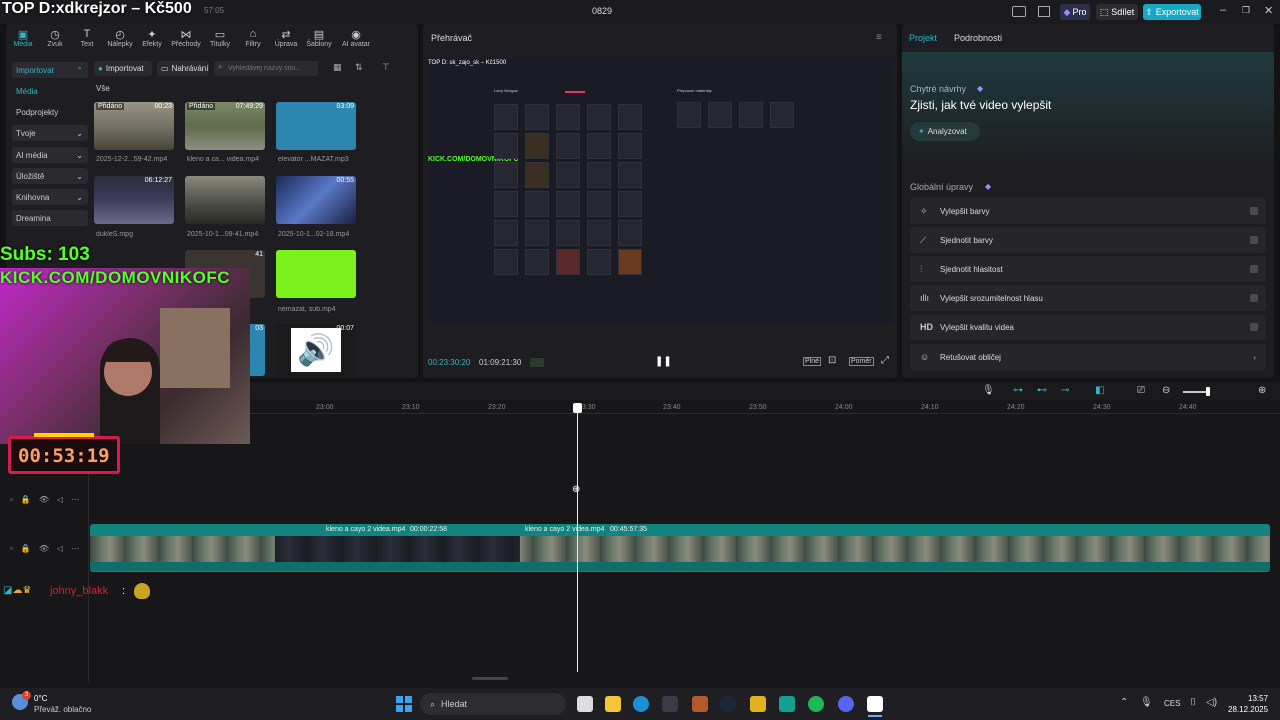 This screenshot has height=720, width=1280. Describe the element at coordinates (50, 197) in the screenshot. I see `sidebar-item-library: Knihovna ⌄` at that location.